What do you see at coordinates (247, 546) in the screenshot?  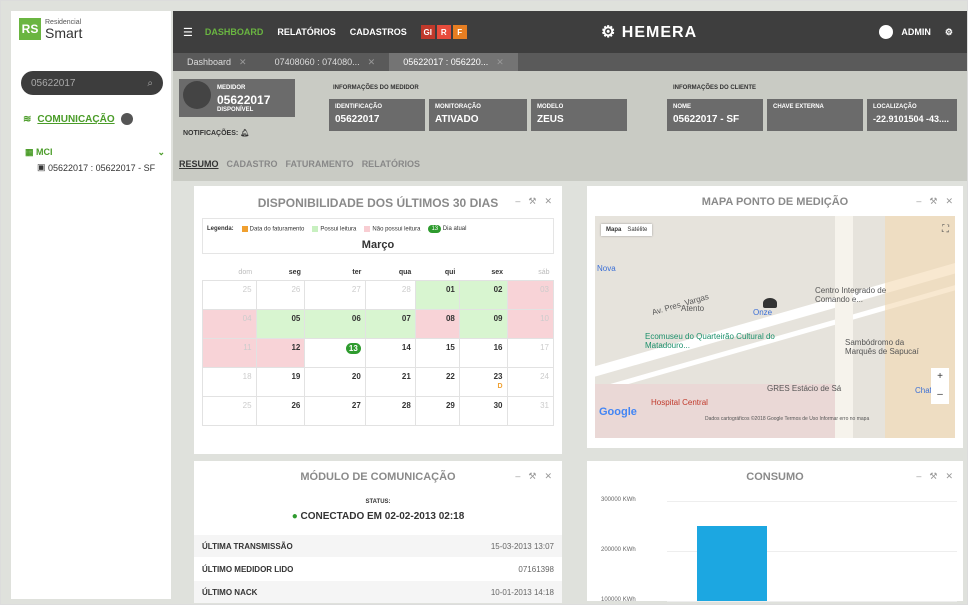 I see `item-key: ÚLTIMA TRANSMISSÃO` at bounding box center [247, 546].